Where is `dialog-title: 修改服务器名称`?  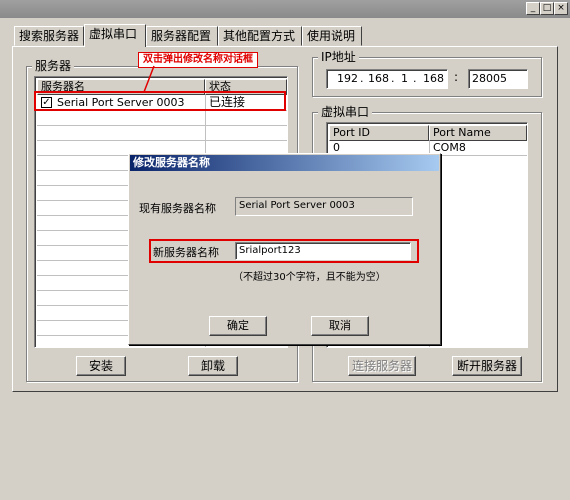
dialog-title: 修改服务器名称 is located at coordinates (284, 163).